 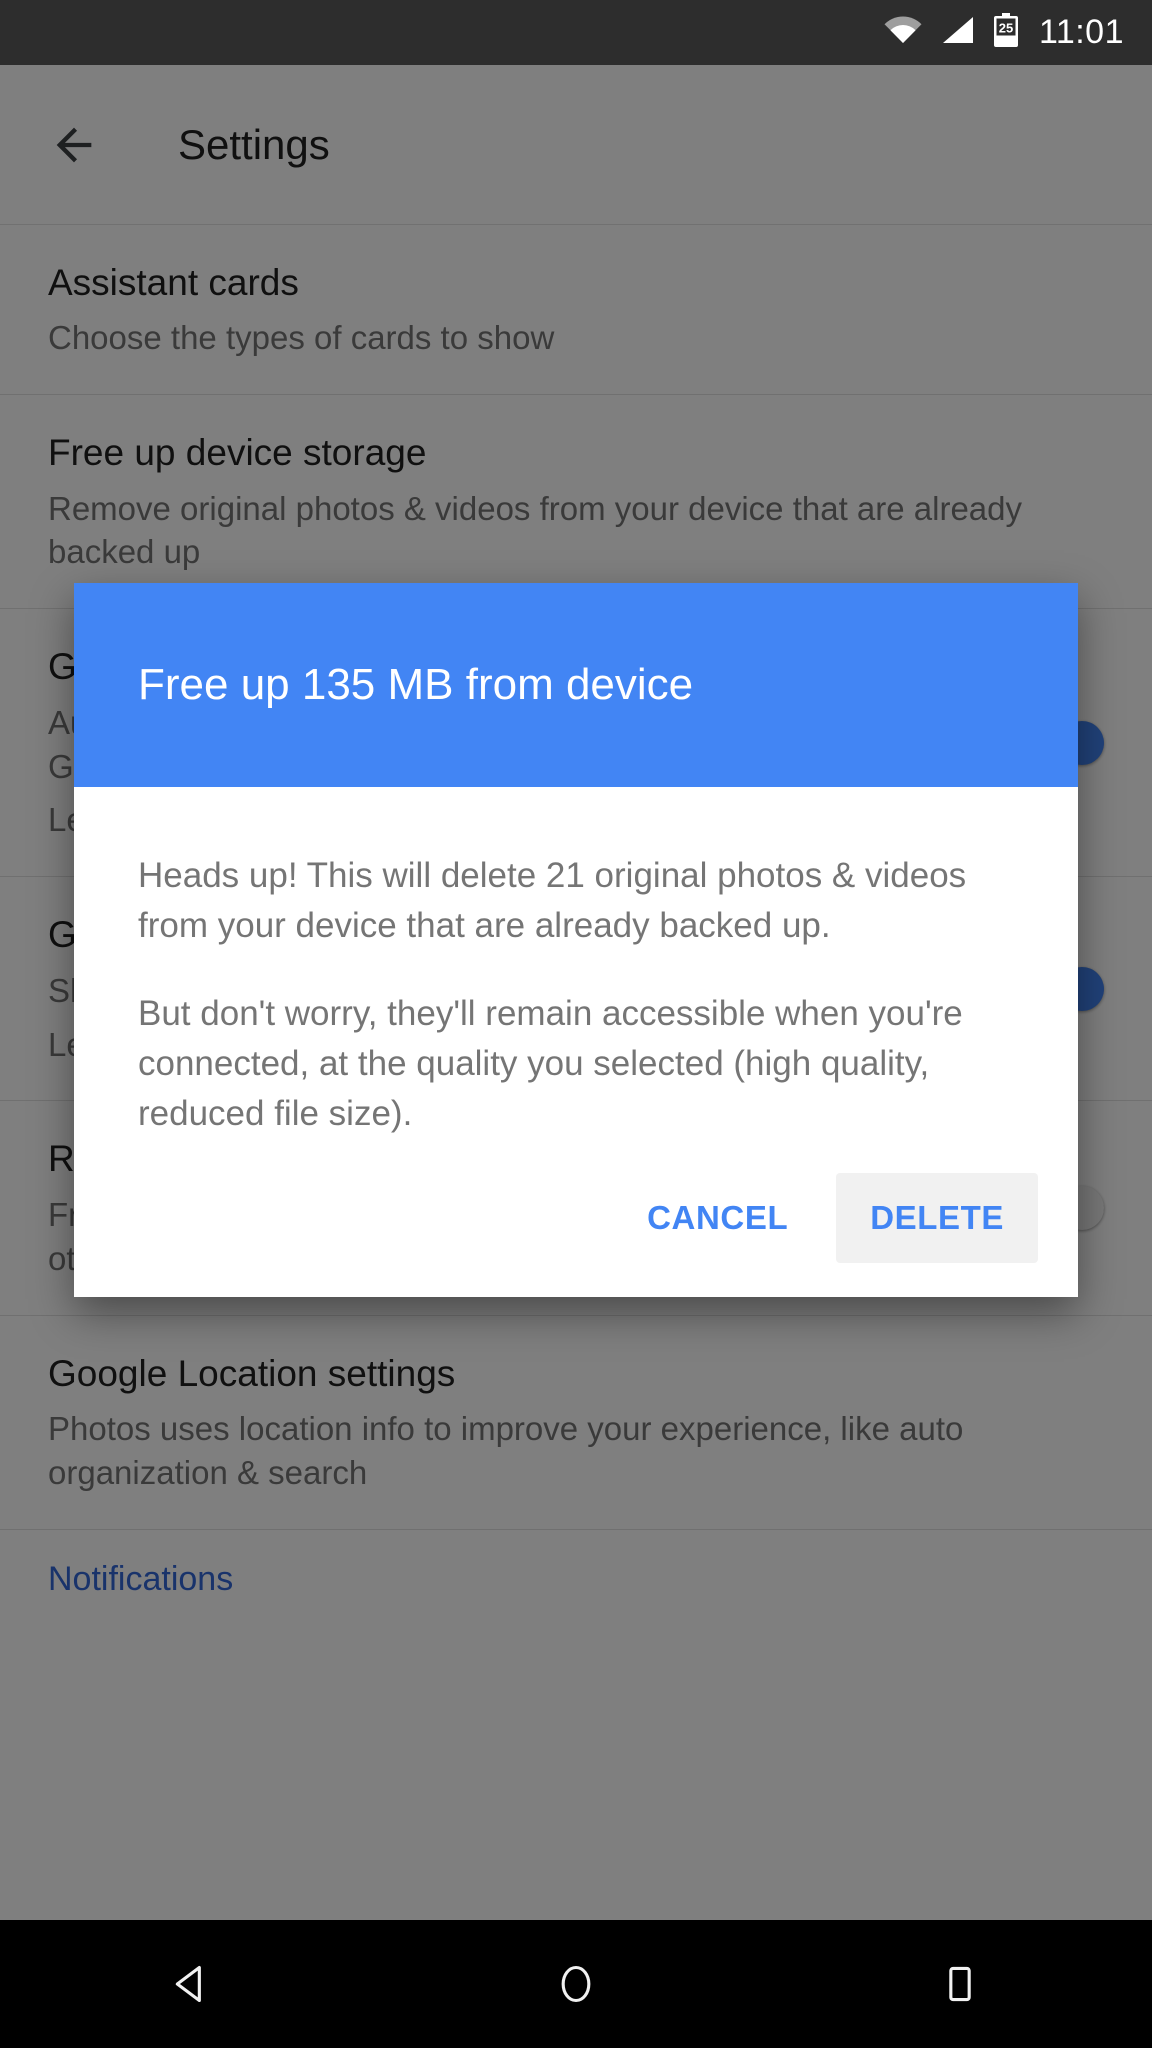 What do you see at coordinates (576, 32) in the screenshot?
I see `status-bar: 25 11:01` at bounding box center [576, 32].